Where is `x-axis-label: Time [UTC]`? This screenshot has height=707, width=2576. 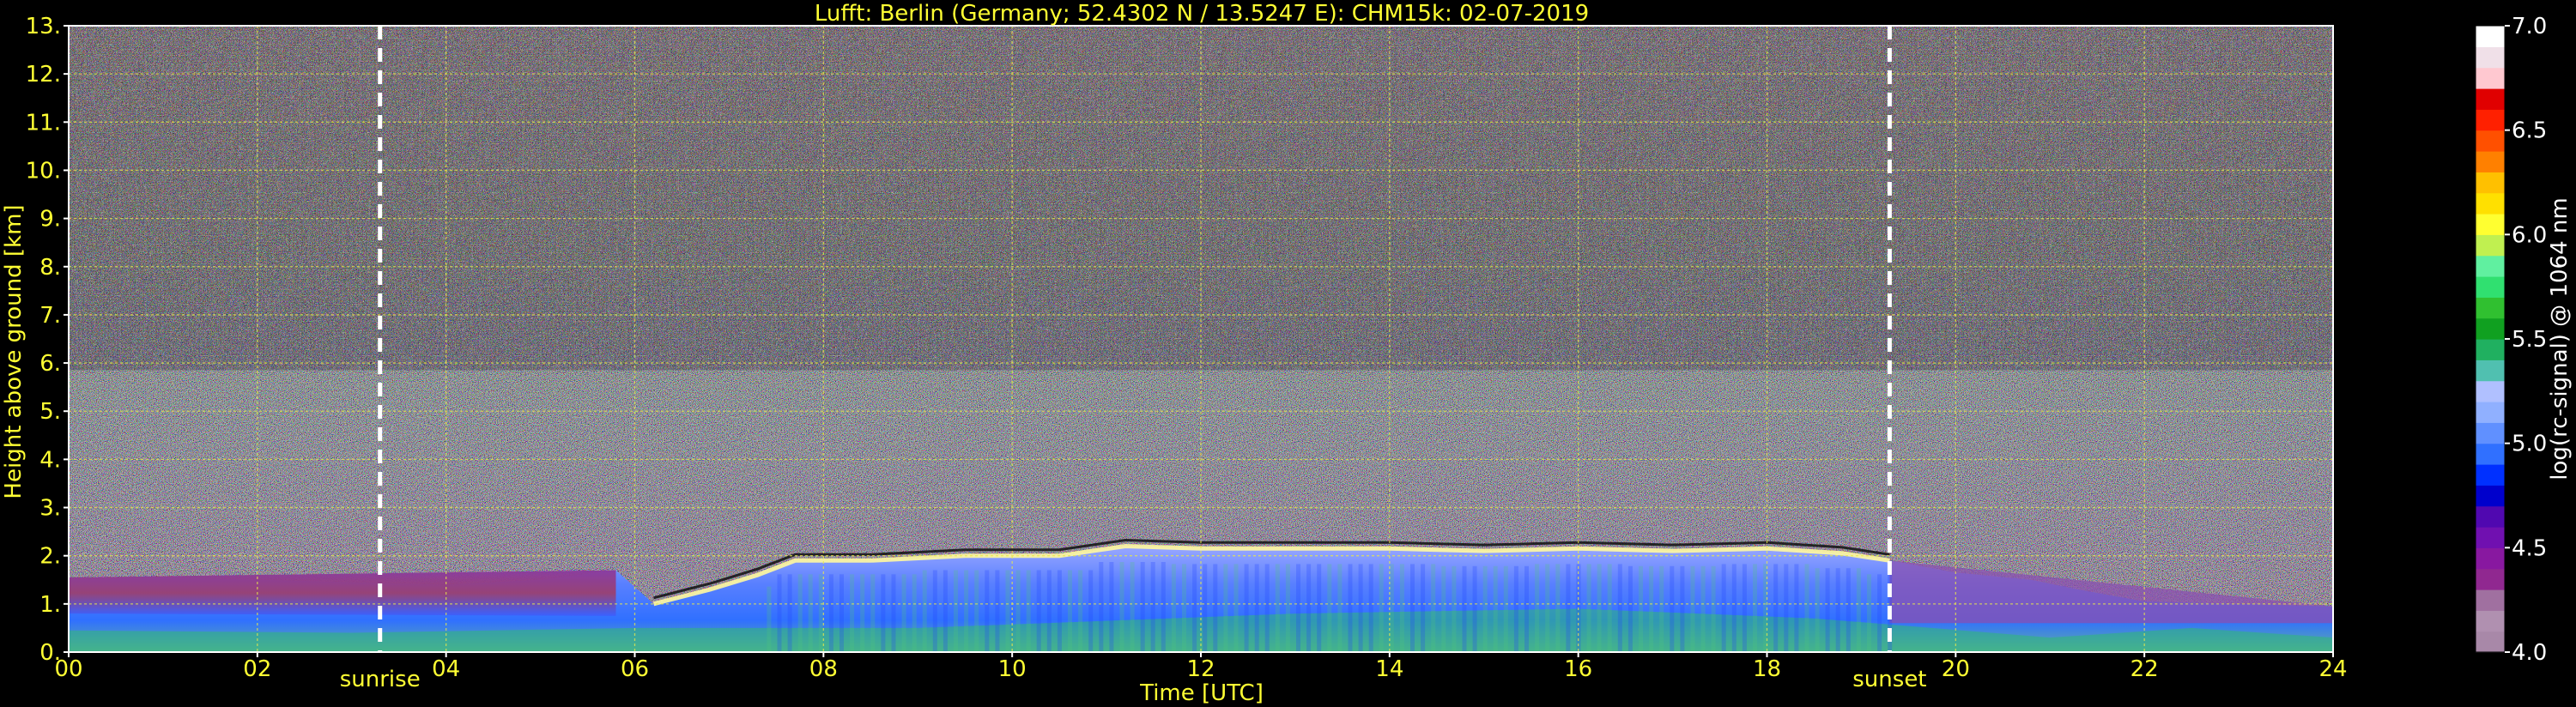 x-axis-label: Time [UTC] is located at coordinates (1201, 693).